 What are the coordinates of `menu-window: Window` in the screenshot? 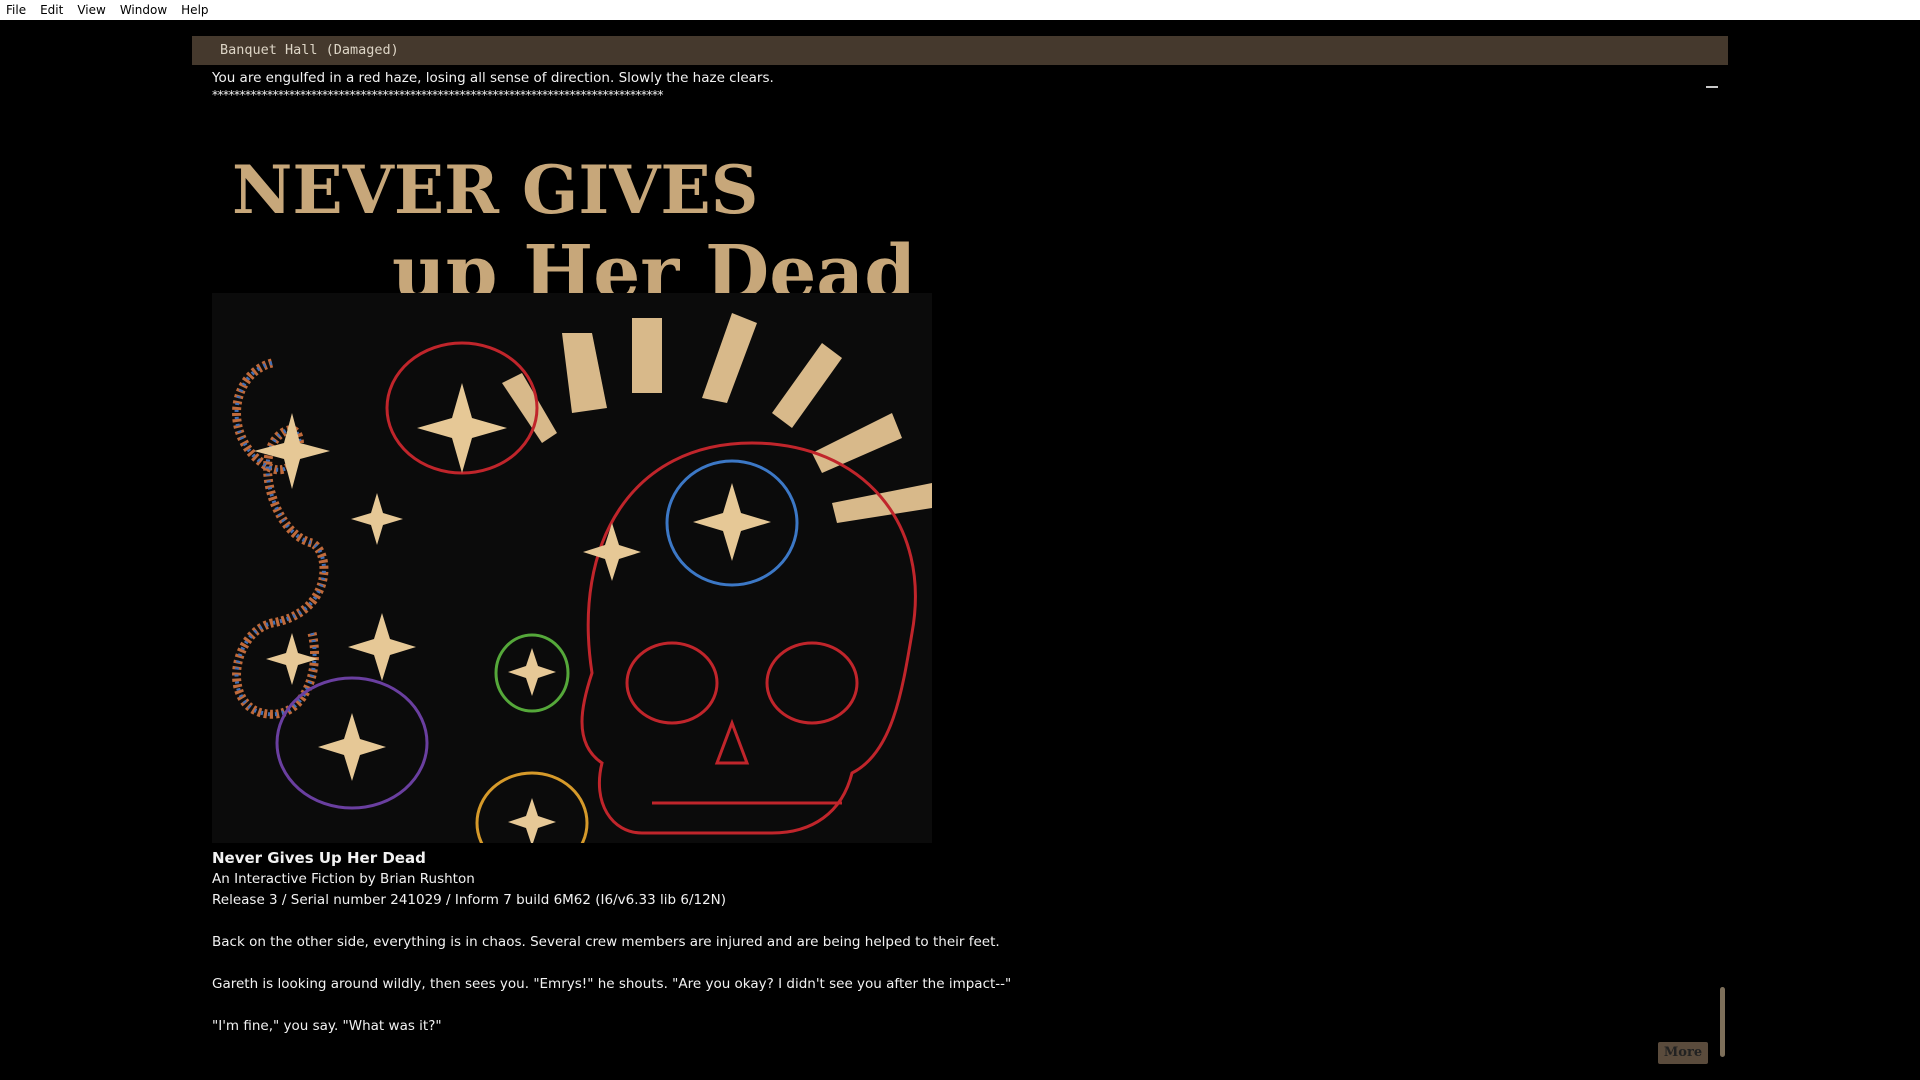 It's located at (143, 10).